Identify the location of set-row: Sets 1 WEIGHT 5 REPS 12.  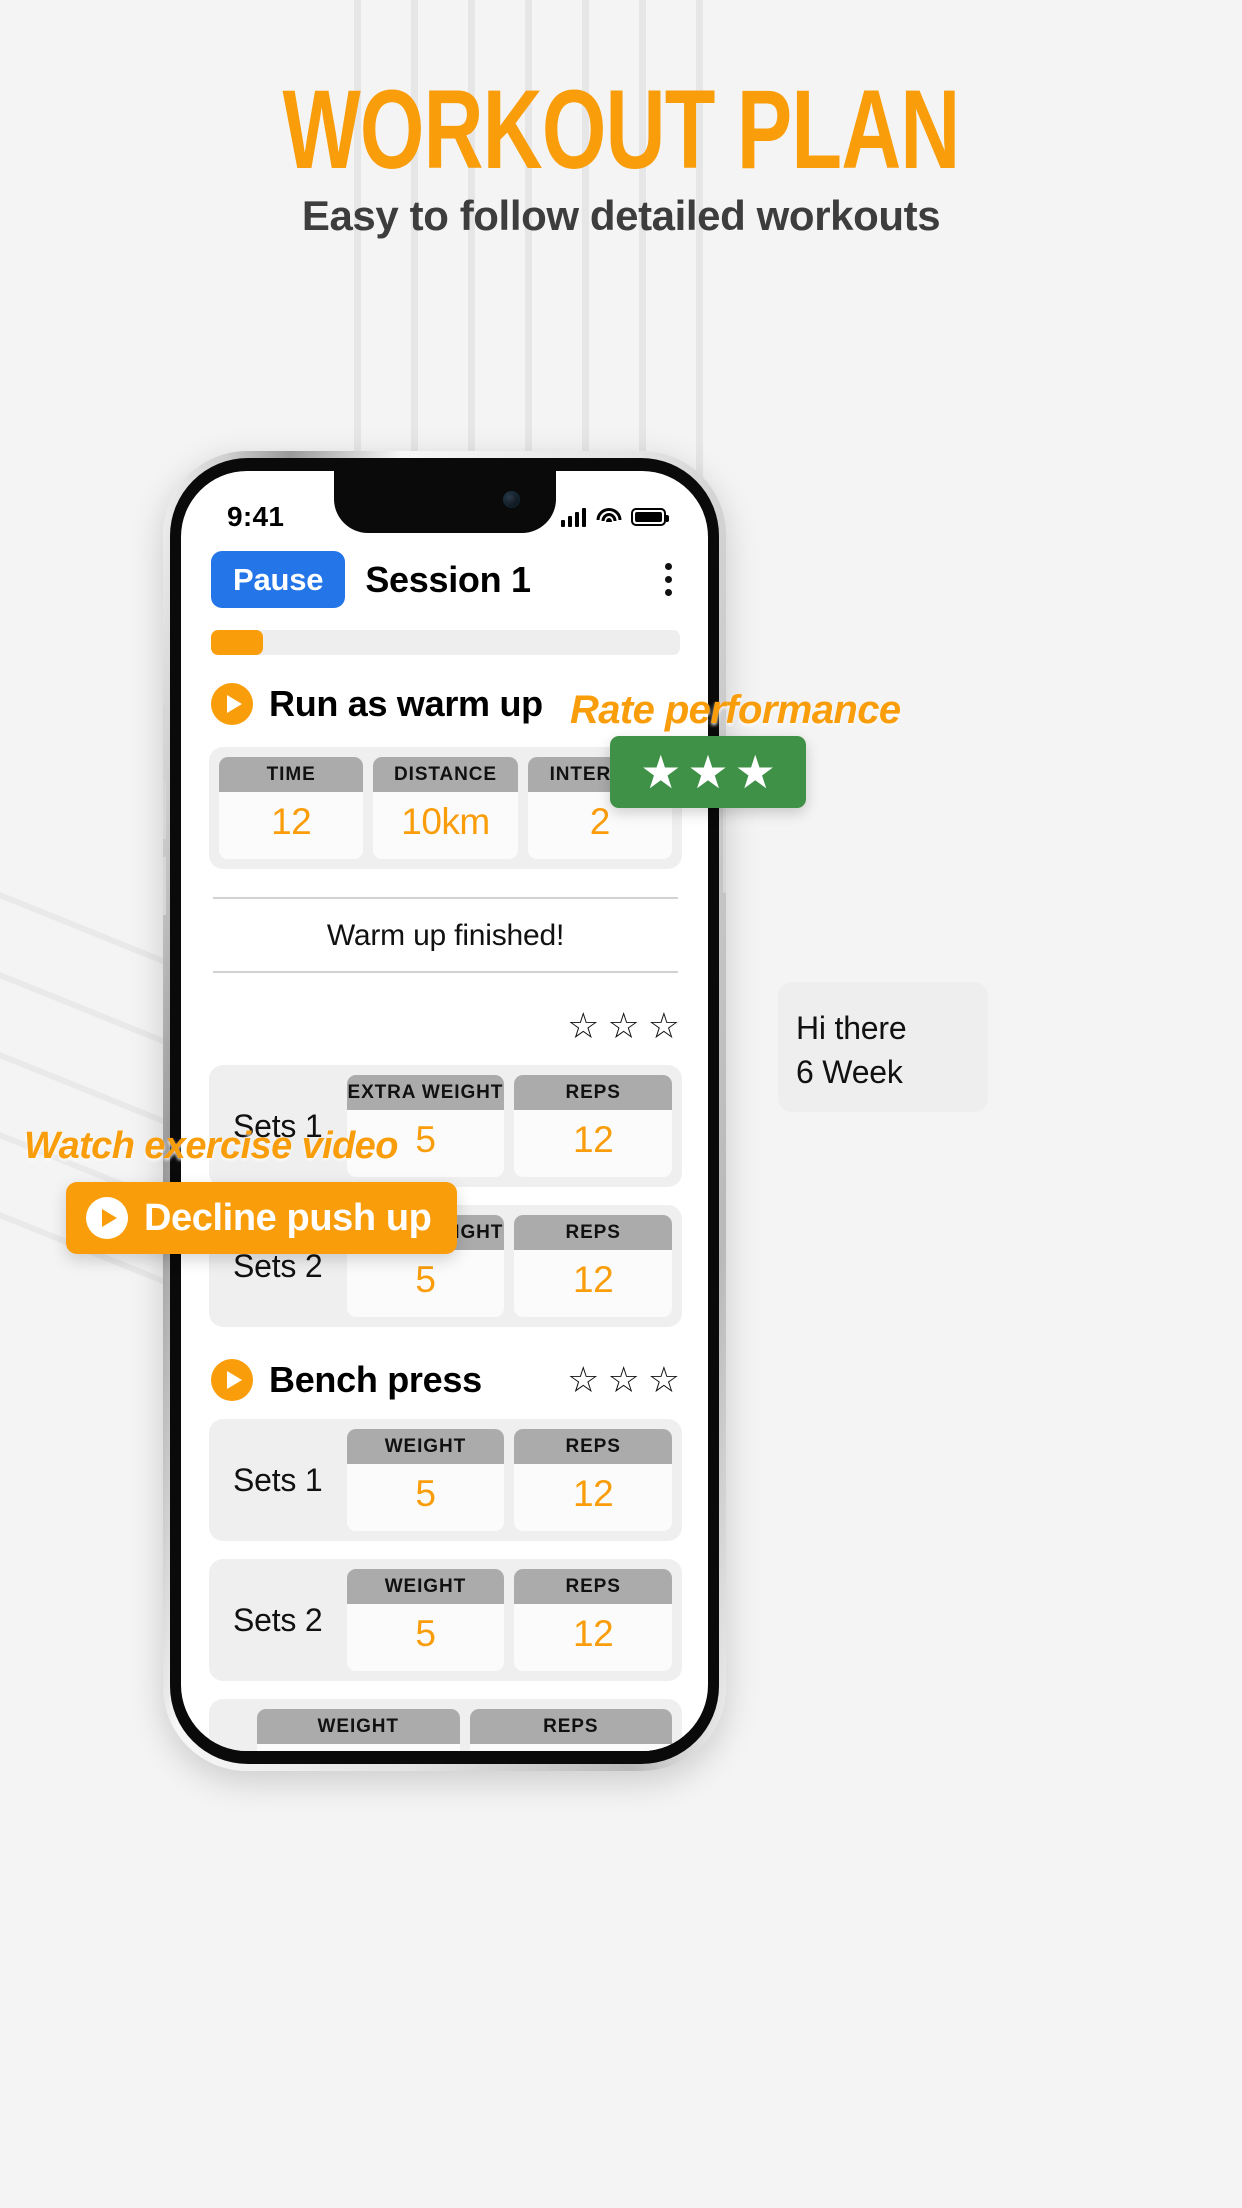
(445, 1480).